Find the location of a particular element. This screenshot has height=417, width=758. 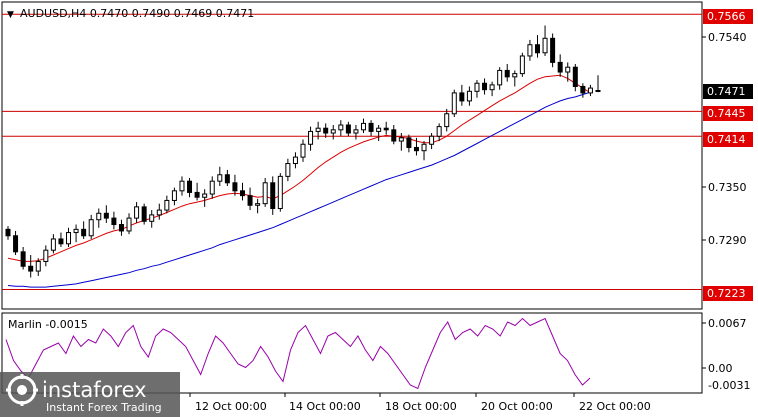

indicator-tick-label: 0.0067 is located at coordinates (727, 323).